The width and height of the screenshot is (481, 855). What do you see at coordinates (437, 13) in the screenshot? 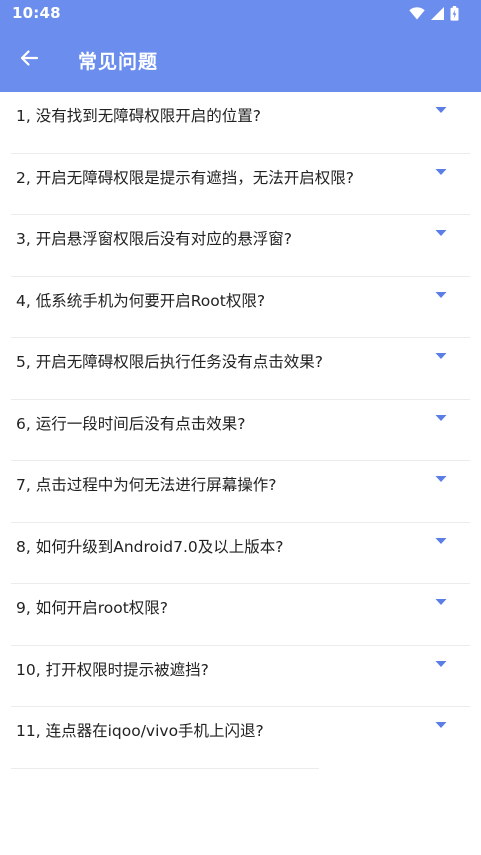
I see `signal-icon` at bounding box center [437, 13].